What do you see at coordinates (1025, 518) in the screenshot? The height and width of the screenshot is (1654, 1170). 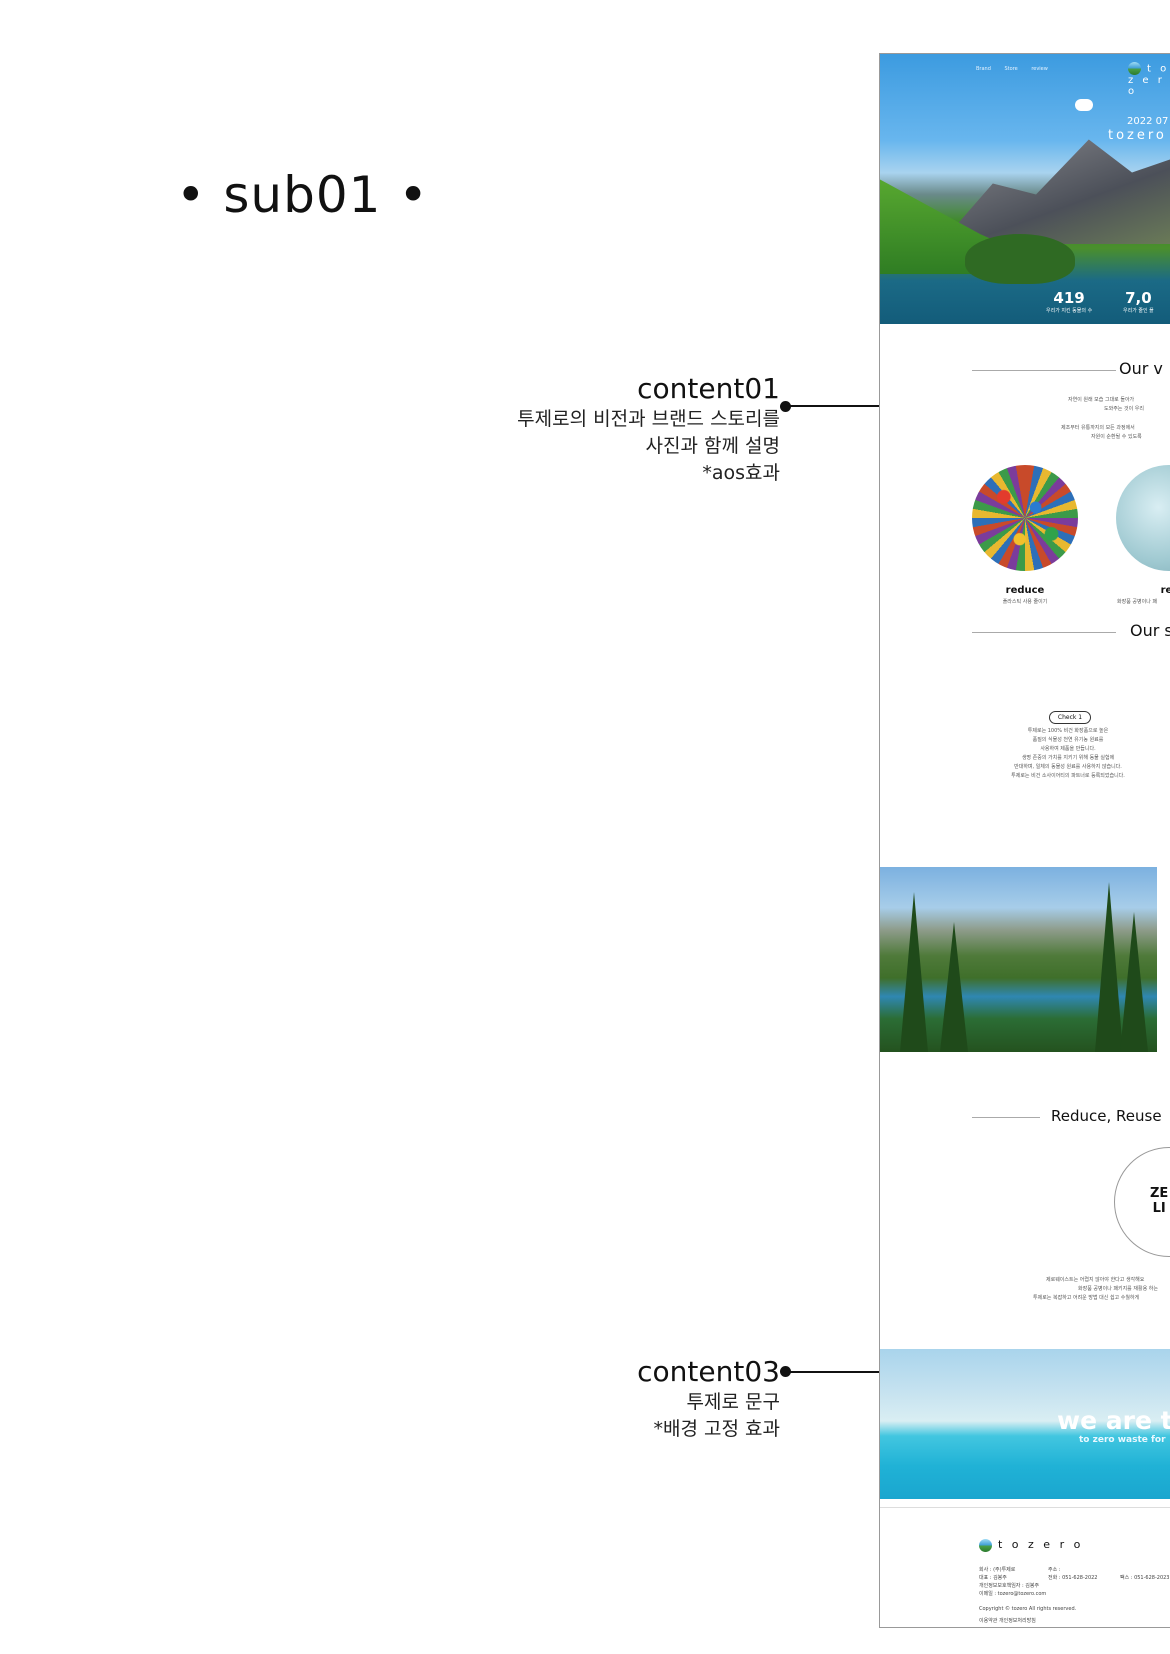 I see `bottle-caps-image` at bounding box center [1025, 518].